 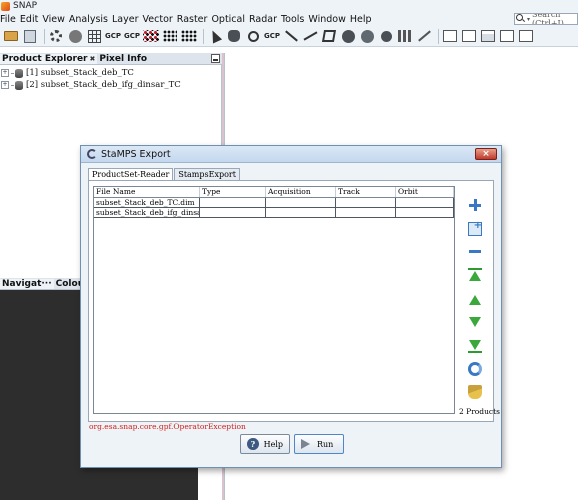 I want to click on minimize-icon, so click(x=215, y=58).